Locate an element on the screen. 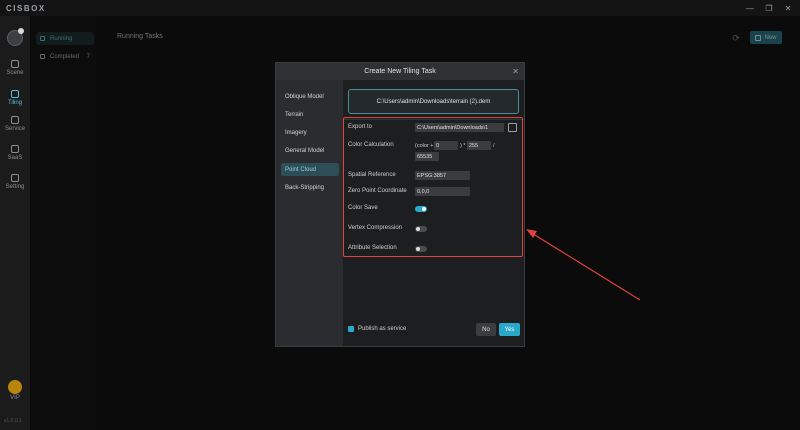  scene-icon is located at coordinates (15, 64).